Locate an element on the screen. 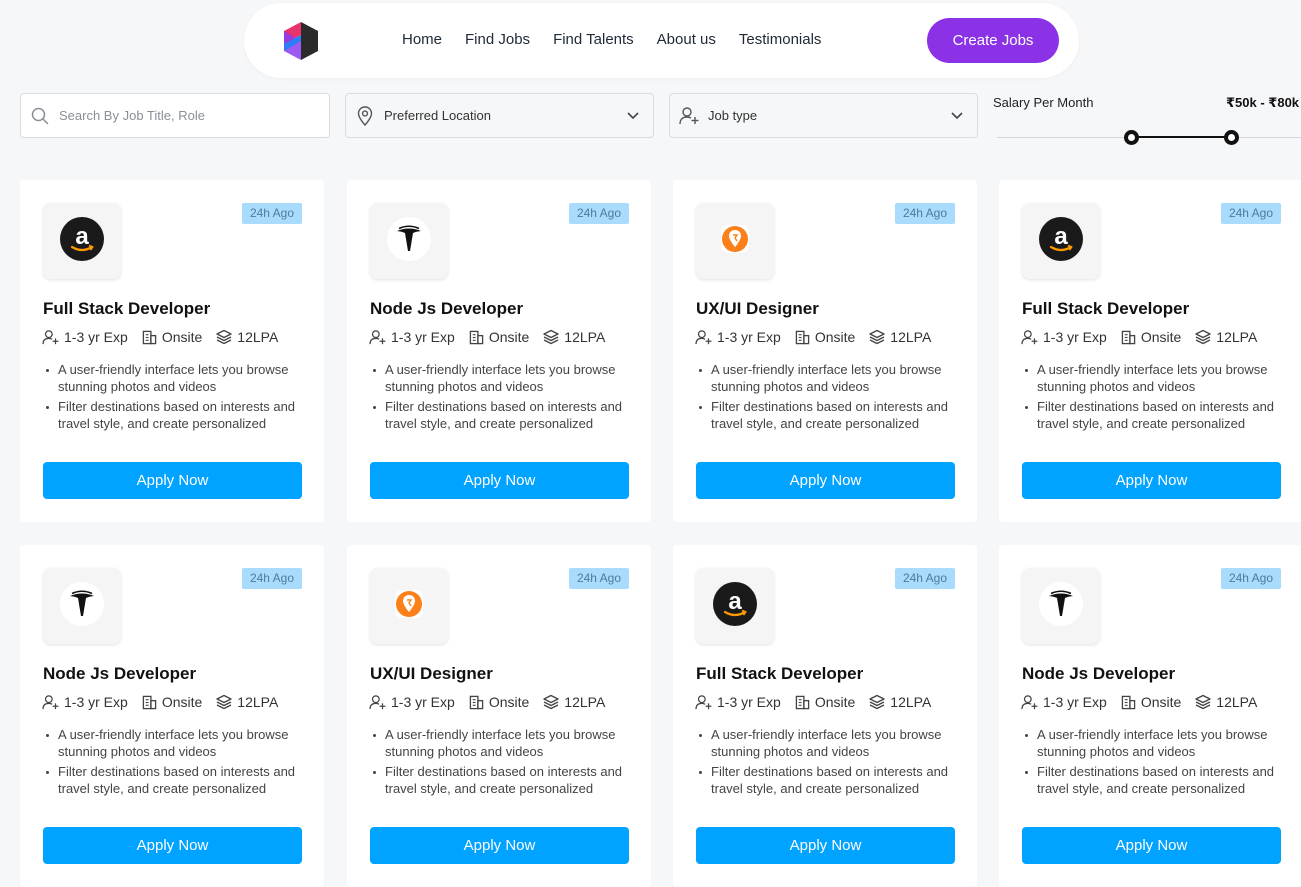 The width and height of the screenshot is (1301, 887). svg-text: a is located at coordinates (1061, 236).